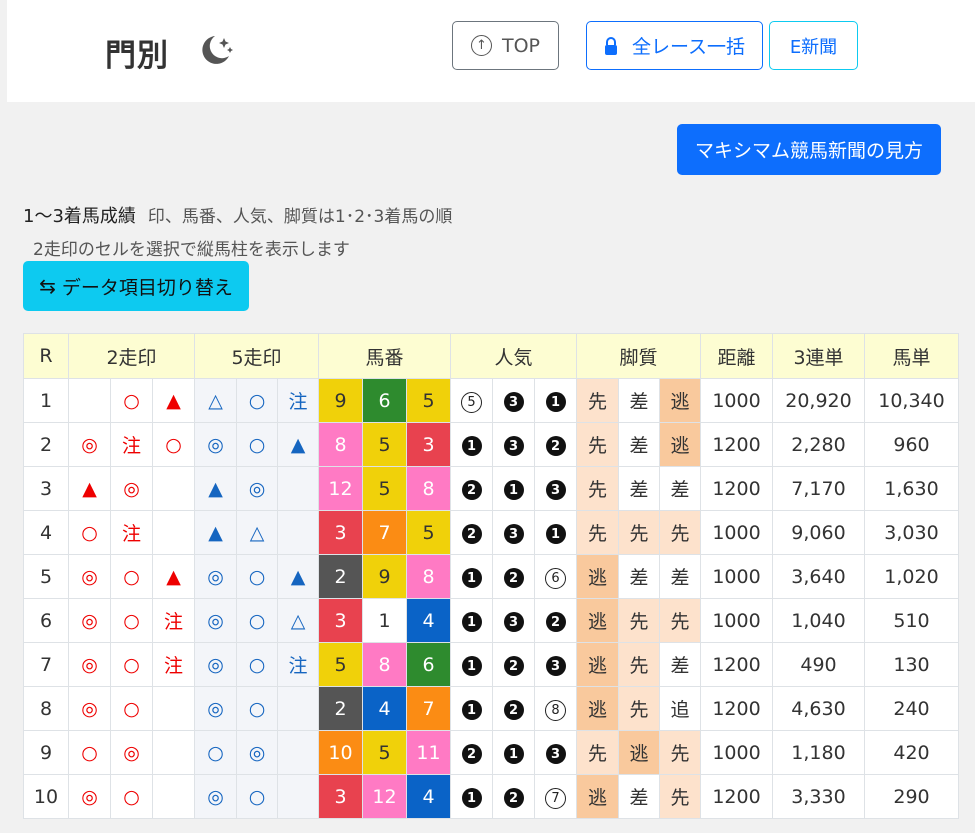 The height and width of the screenshot is (833, 975). I want to click on mark5-cell: ▲, so click(298, 444).